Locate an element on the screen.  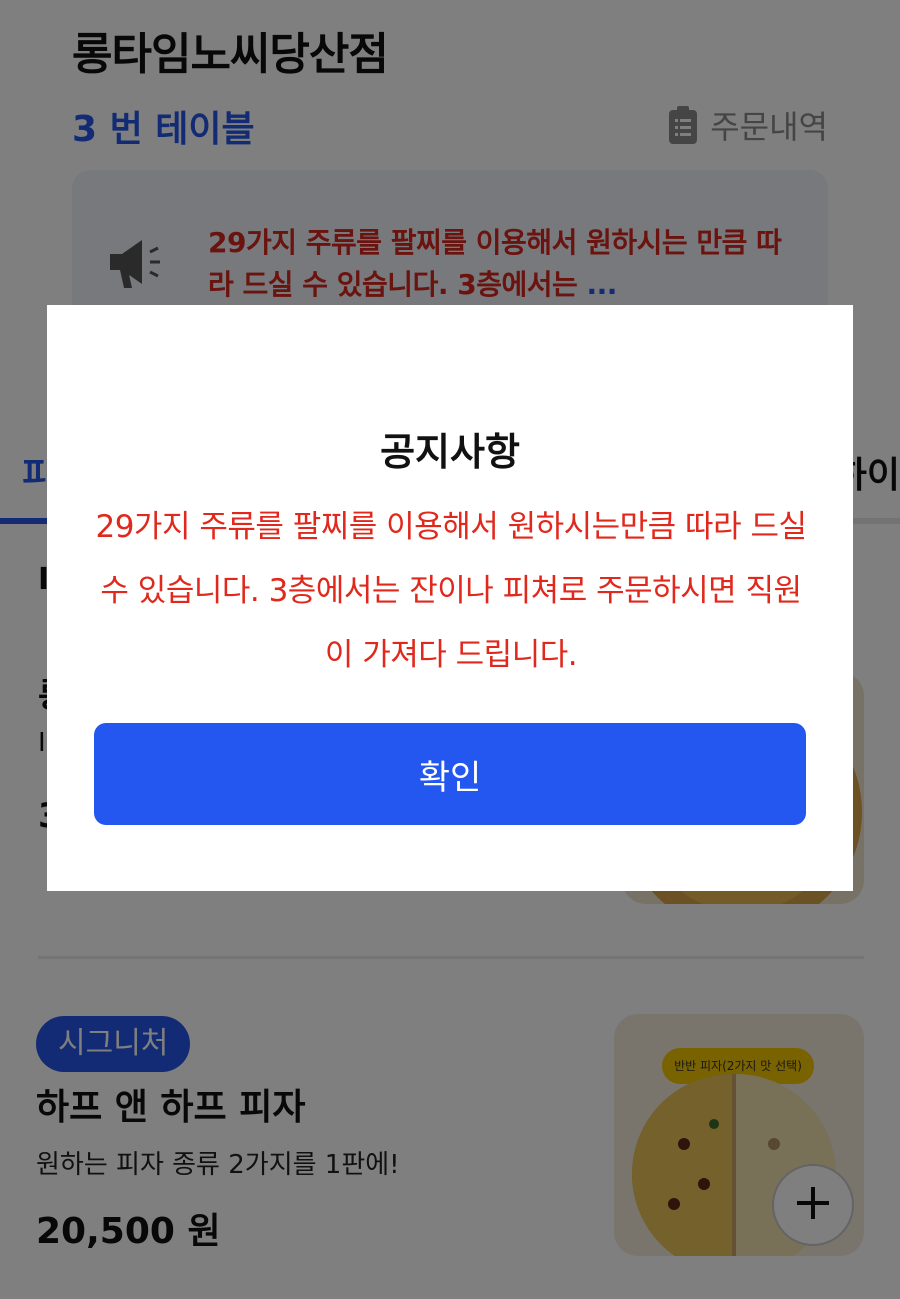
modal-title: 공지사항 is located at coordinates (450, 452).